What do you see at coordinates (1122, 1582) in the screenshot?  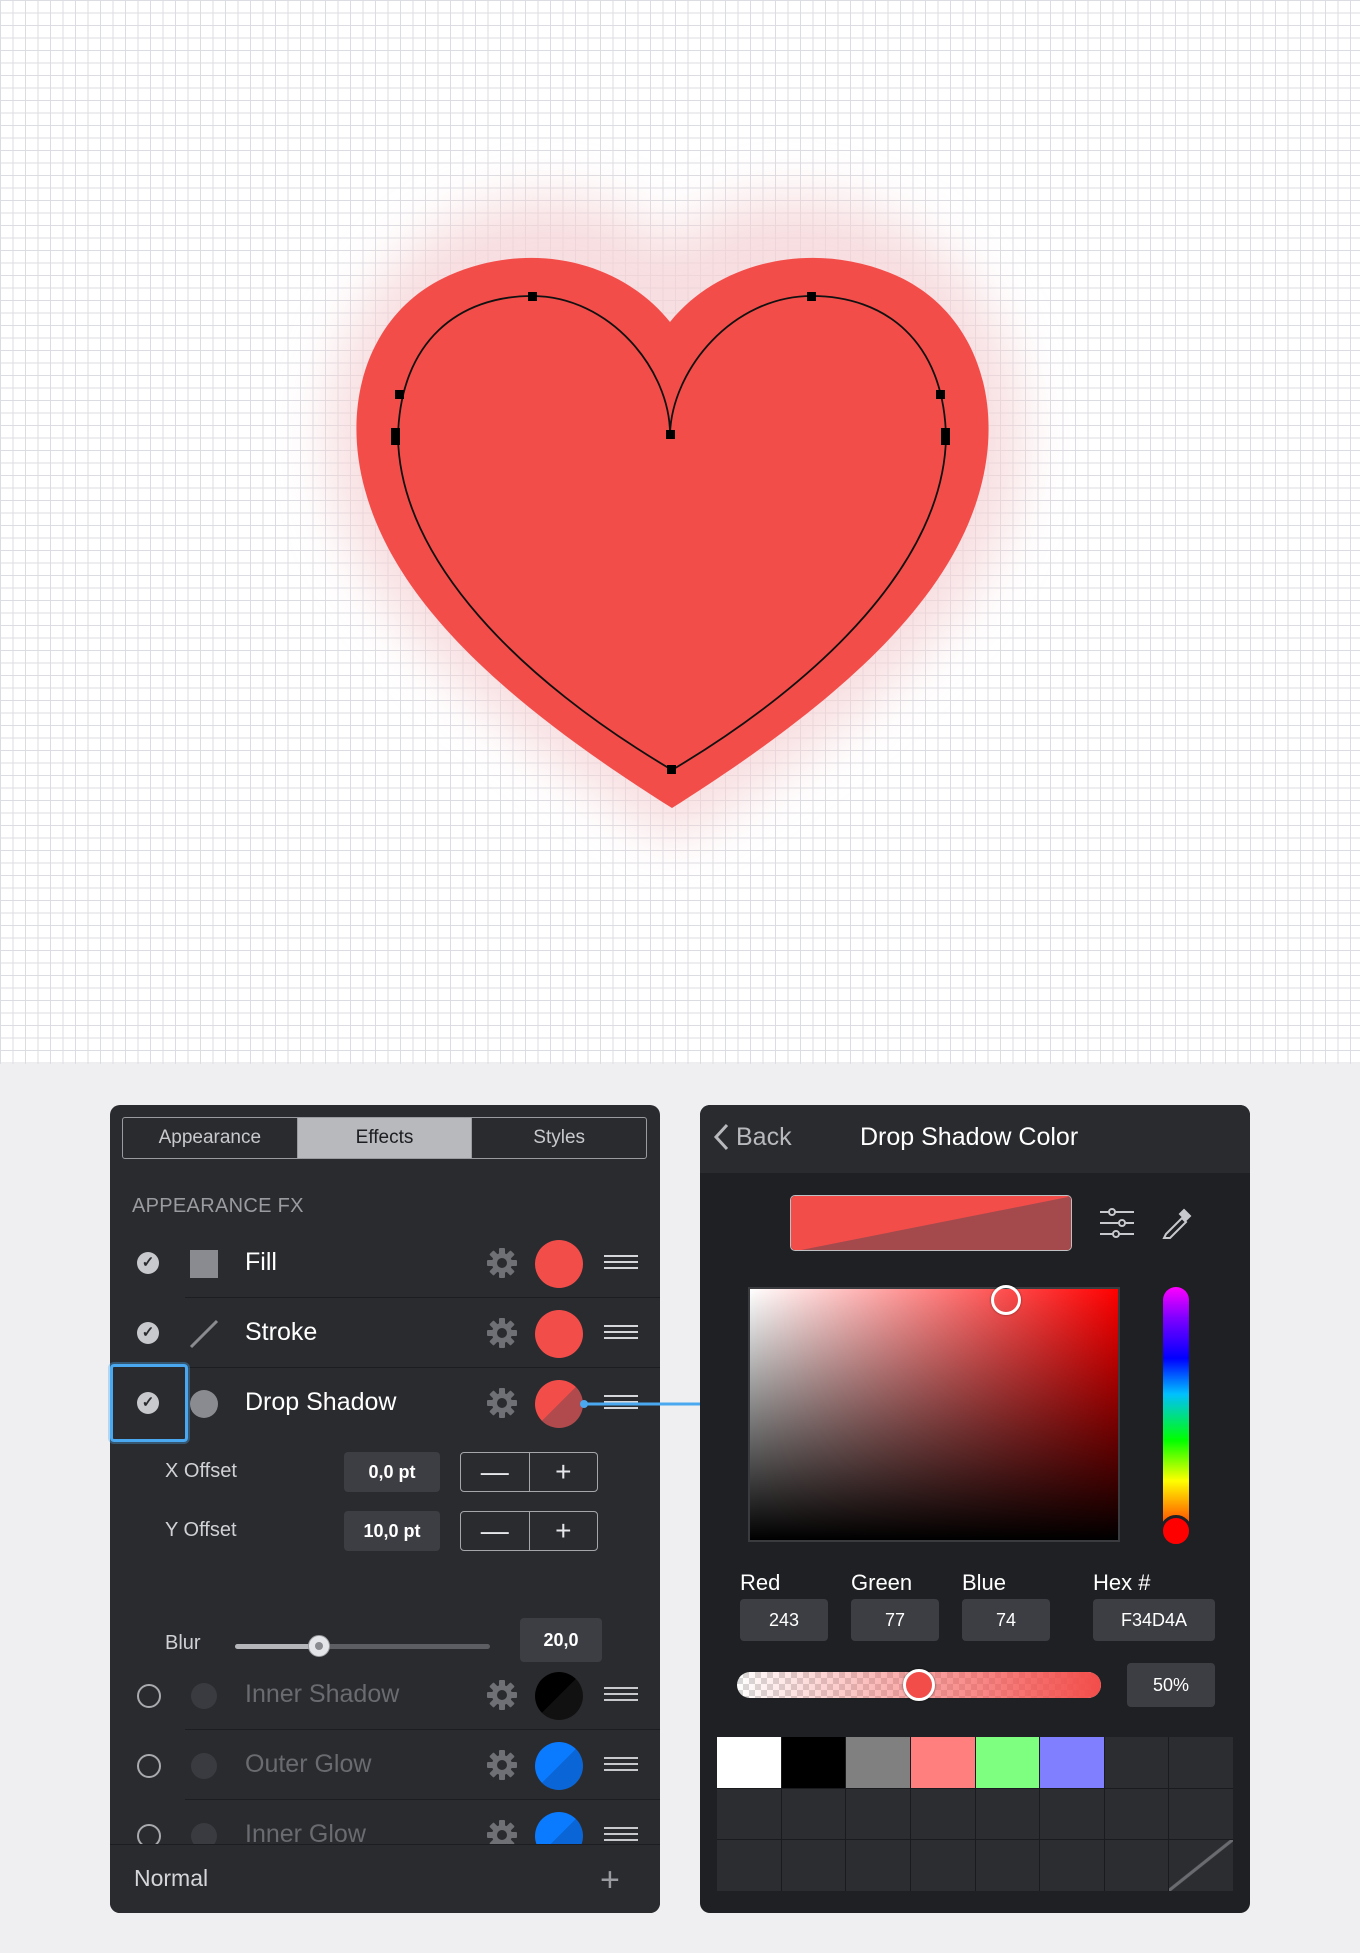 I see `hex-label: Hex #` at bounding box center [1122, 1582].